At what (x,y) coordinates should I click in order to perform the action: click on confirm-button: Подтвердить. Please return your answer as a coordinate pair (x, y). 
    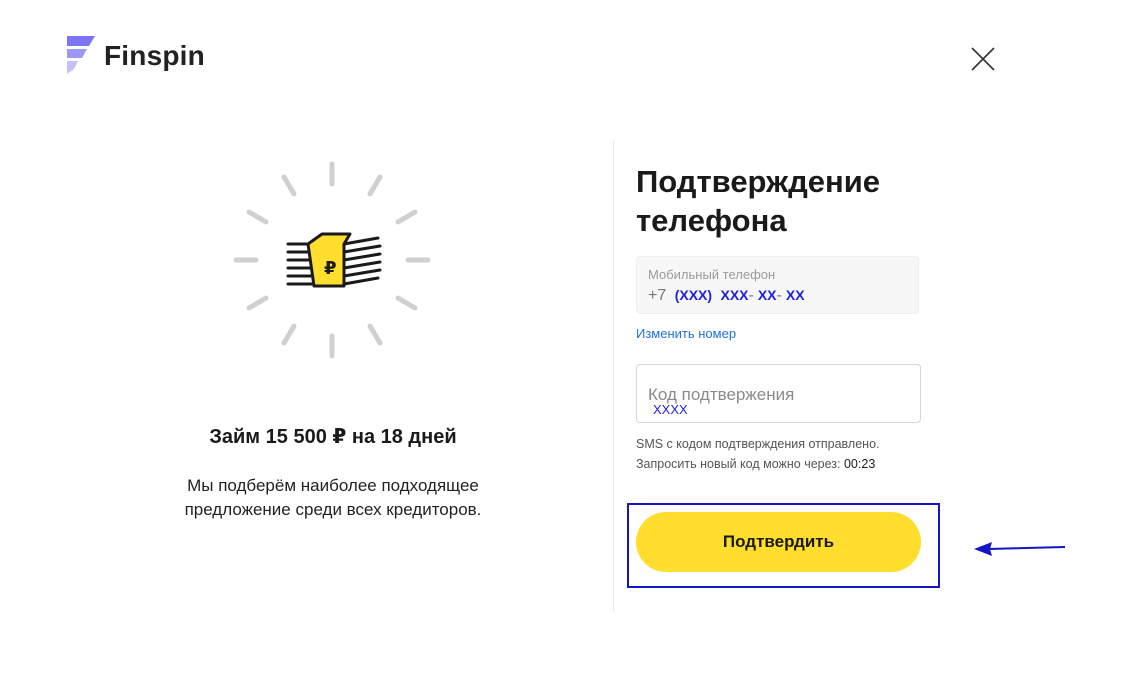
    Looking at the image, I should click on (778, 542).